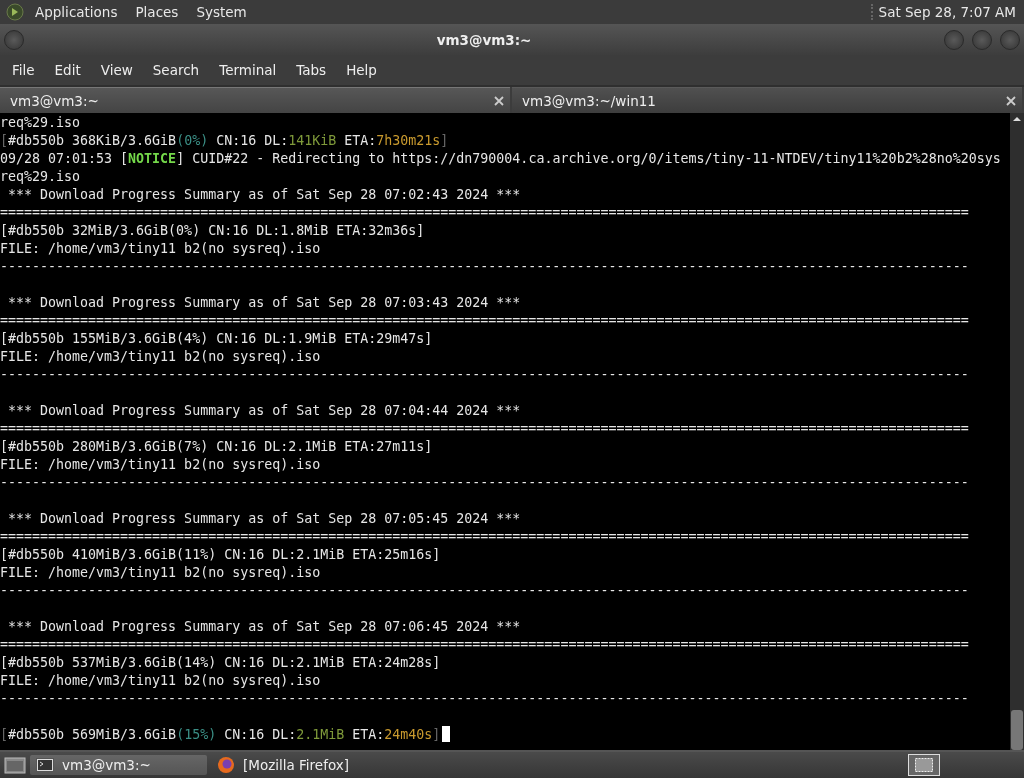 The image size is (1024, 778). Describe the element at coordinates (157, 12) in the screenshot. I see `panel-menu: Places` at that location.